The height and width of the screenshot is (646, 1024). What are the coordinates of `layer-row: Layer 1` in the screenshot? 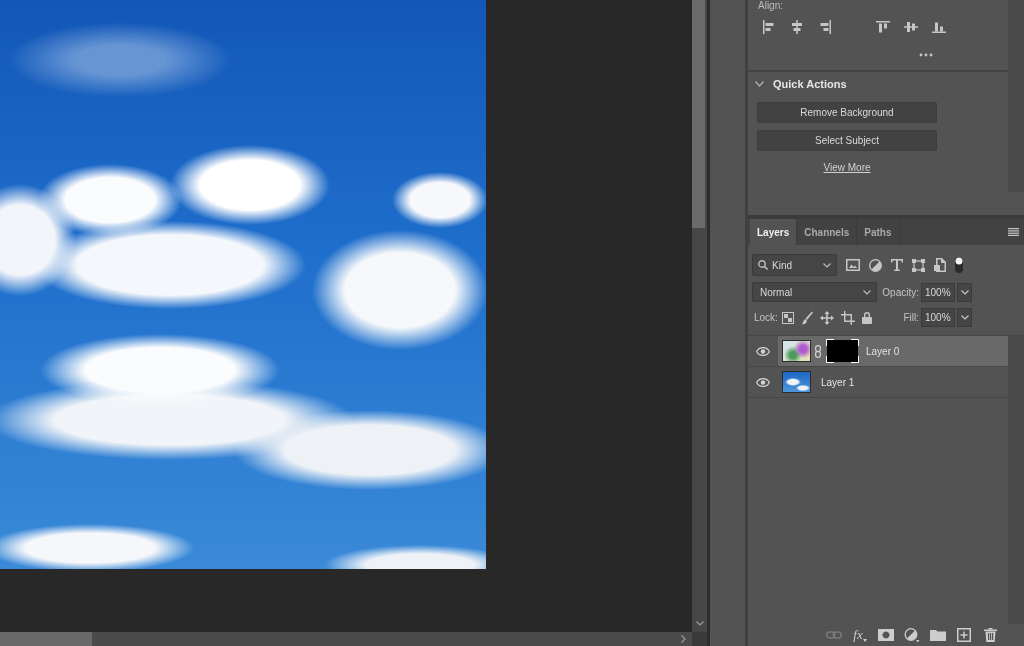 It's located at (893, 382).